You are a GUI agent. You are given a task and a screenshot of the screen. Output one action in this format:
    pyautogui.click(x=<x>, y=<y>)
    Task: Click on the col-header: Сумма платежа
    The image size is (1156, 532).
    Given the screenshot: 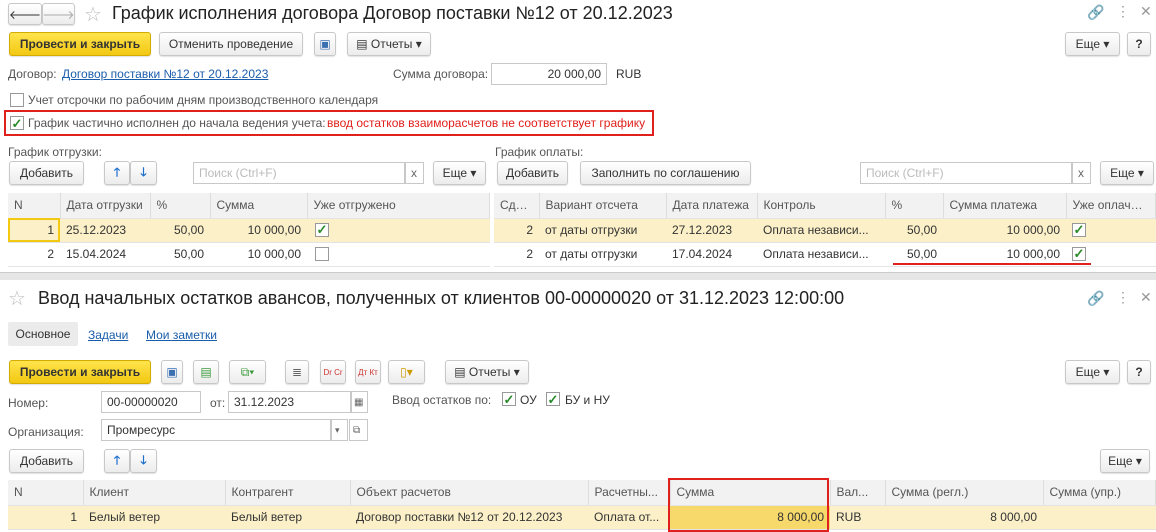 What is the action you would take?
    pyautogui.click(x=1005, y=206)
    